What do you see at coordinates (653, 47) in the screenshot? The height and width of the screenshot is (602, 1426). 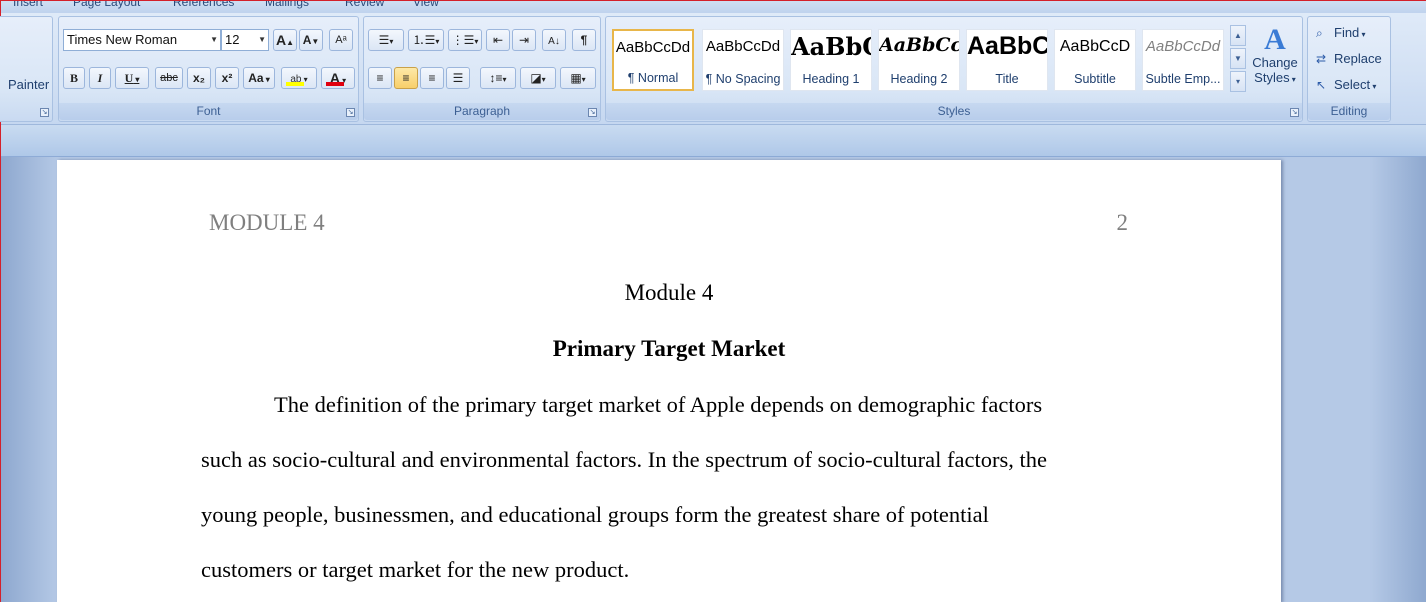 I see `style-sample: AaBbCcDd` at bounding box center [653, 47].